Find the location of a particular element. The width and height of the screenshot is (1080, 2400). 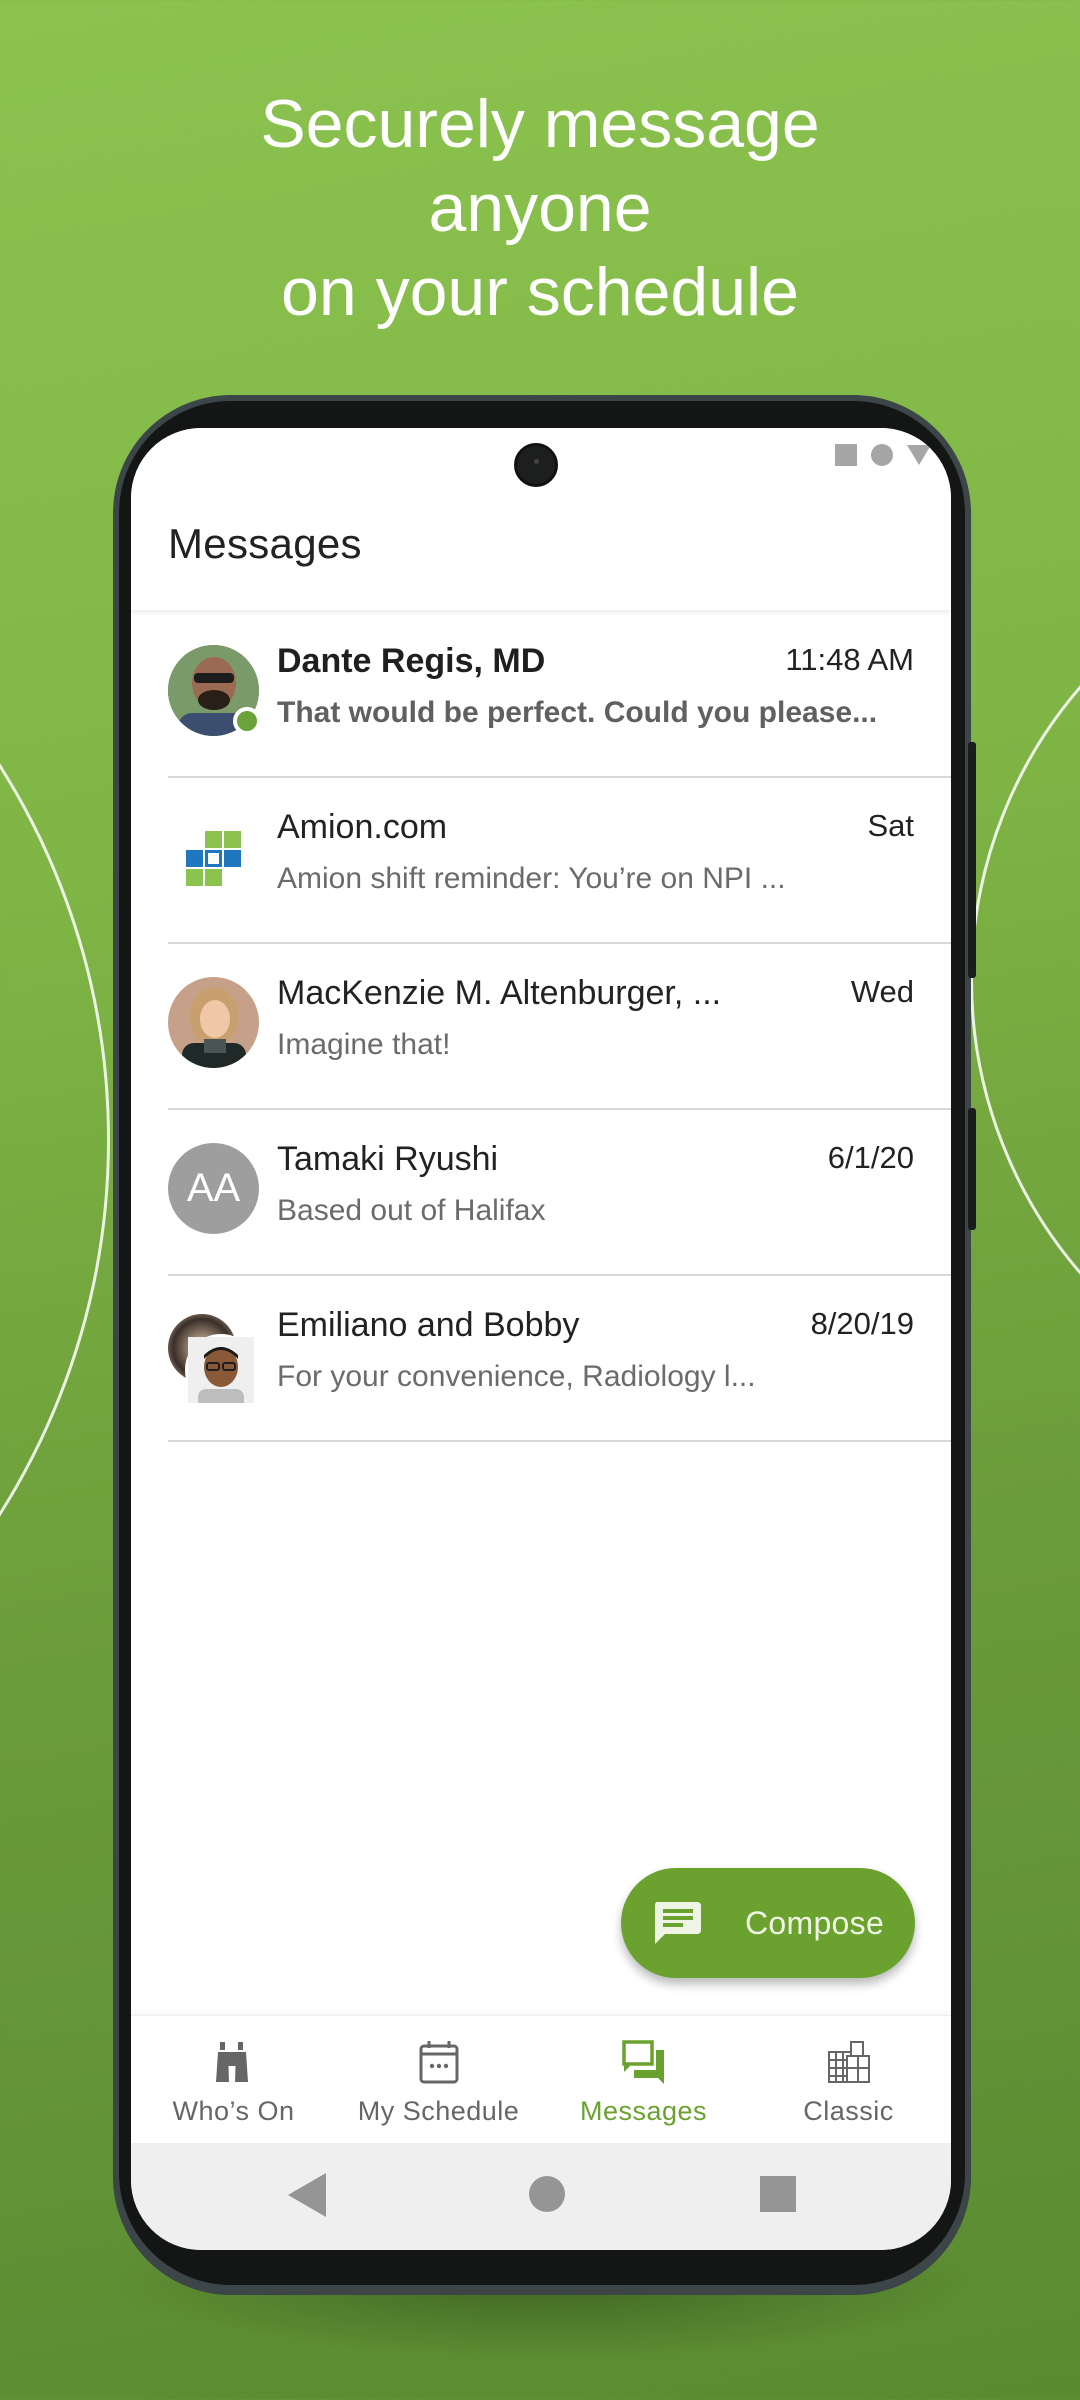

phone-volume-button is located at coordinates (972, 860).